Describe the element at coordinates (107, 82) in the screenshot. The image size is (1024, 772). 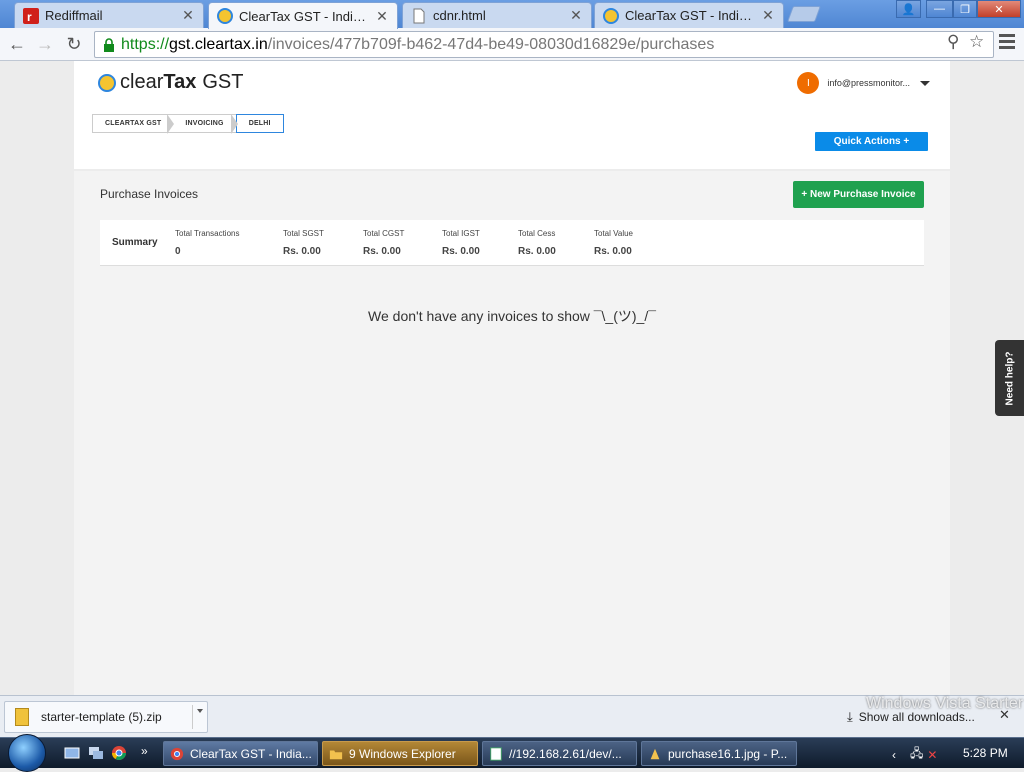
I see `logo-icon` at that location.